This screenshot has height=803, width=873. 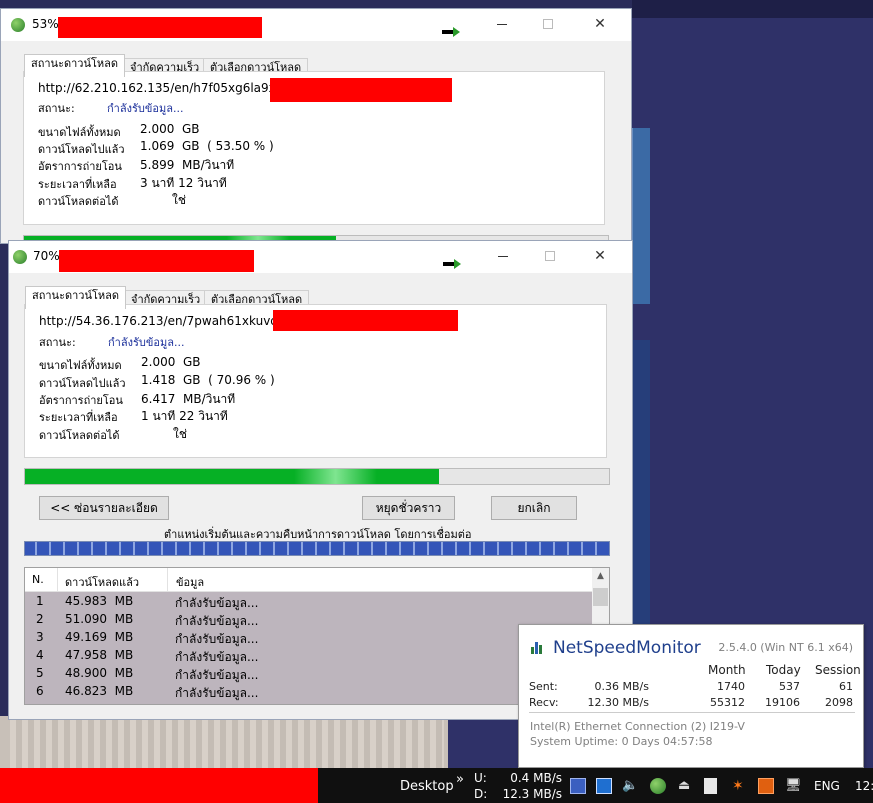 What do you see at coordinates (57, 342) in the screenshot?
I see `status-label: สถานะ:` at bounding box center [57, 342].